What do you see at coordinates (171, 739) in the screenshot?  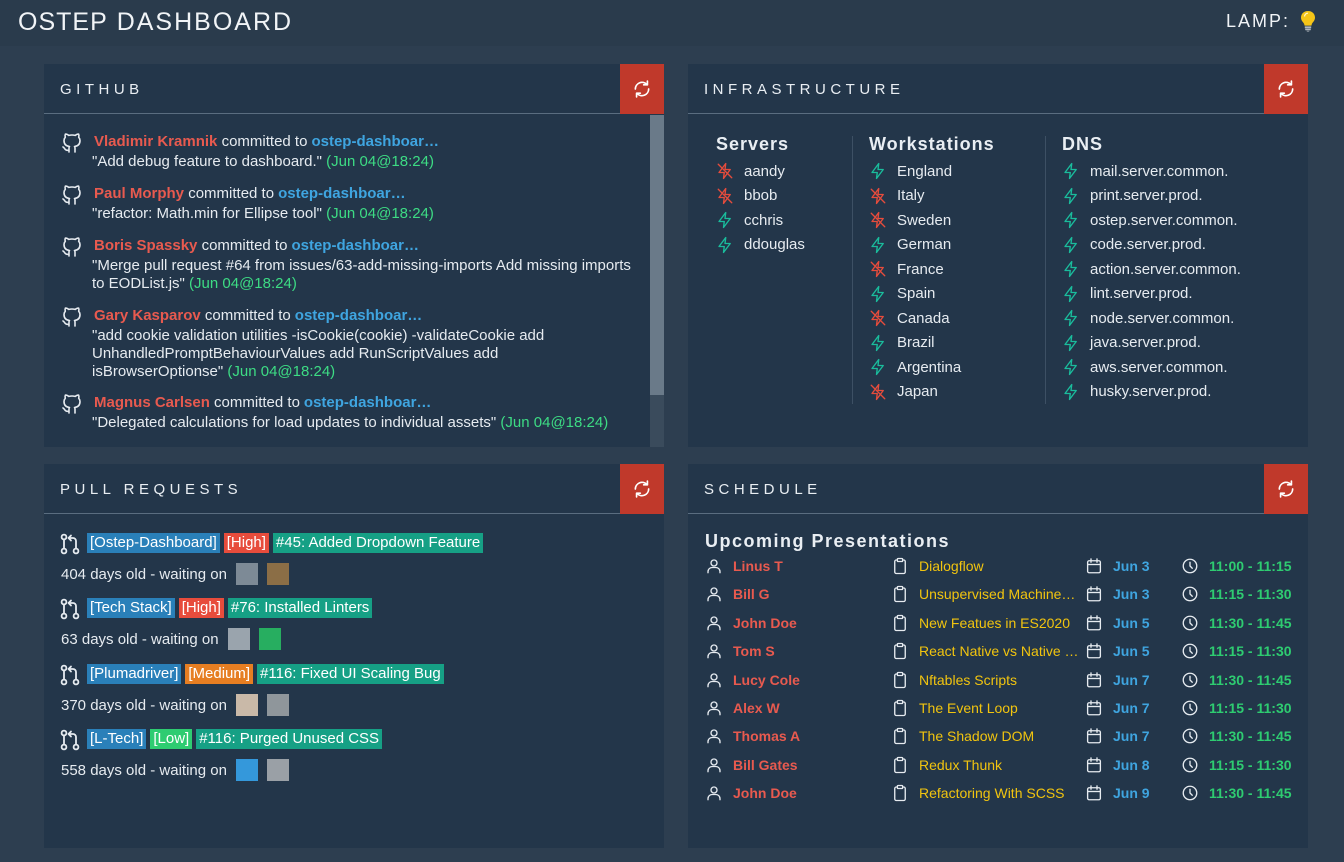 I see `priority-tag: [Low]` at bounding box center [171, 739].